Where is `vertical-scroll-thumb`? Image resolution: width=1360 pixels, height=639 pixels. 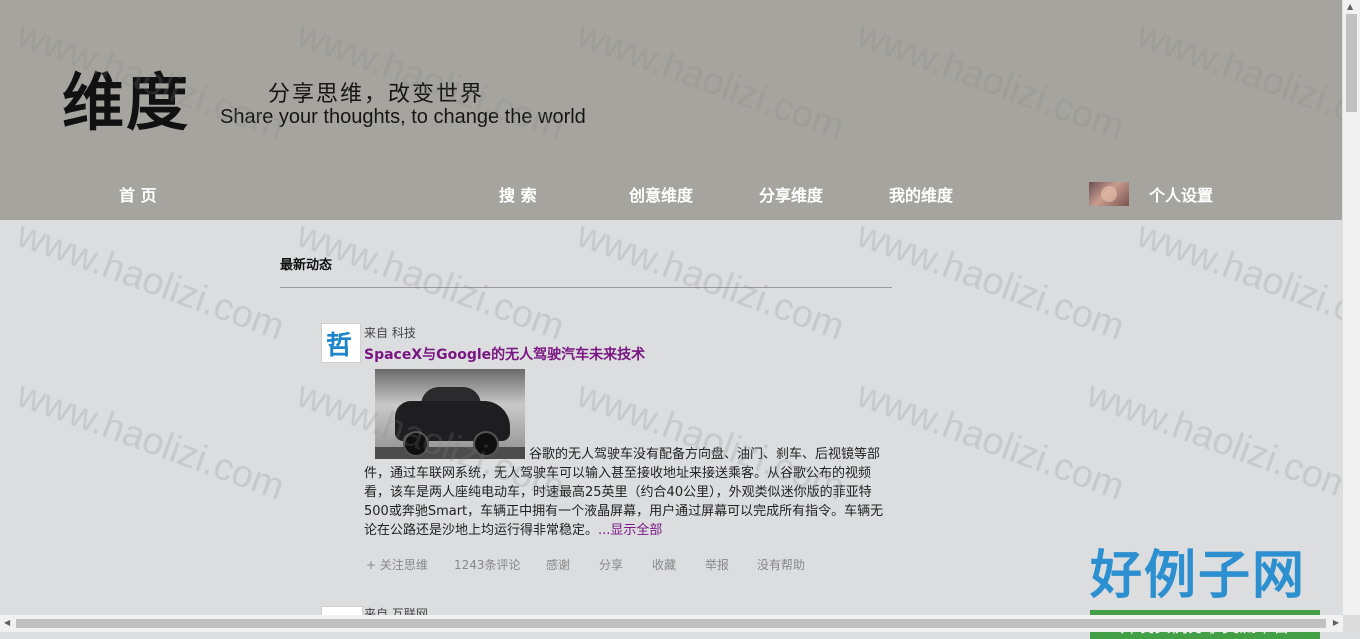
vertical-scroll-thumb is located at coordinates (1351, 63).